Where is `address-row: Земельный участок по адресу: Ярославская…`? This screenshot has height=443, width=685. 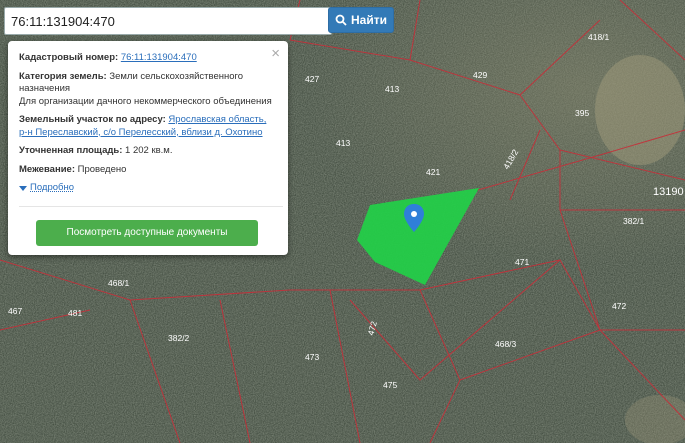 address-row: Земельный участок по адресу: Ярославская… is located at coordinates (147, 126).